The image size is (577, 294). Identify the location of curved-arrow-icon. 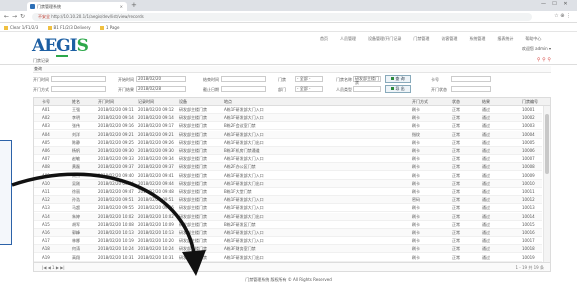
(108, 224).